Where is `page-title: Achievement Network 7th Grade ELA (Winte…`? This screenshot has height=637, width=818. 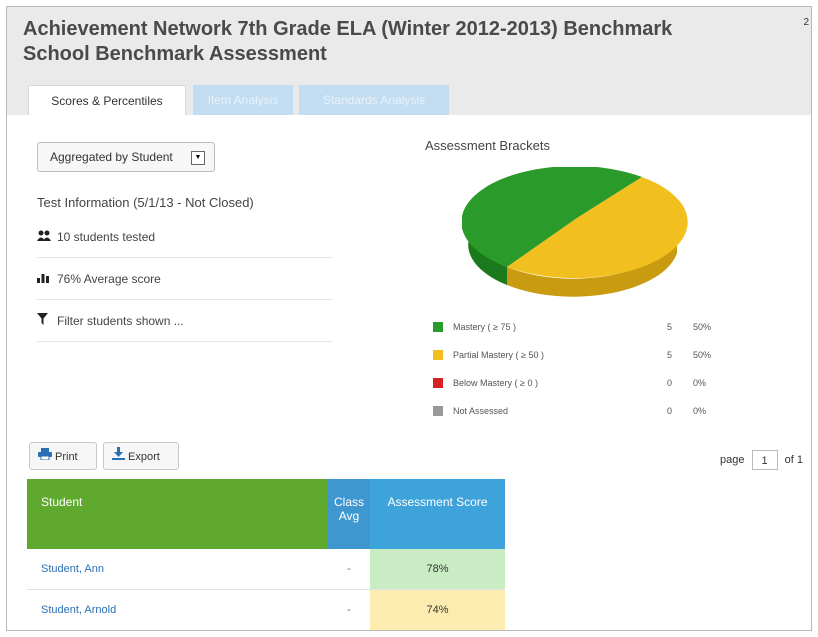 page-title: Achievement Network 7th Grade ELA (Winte… is located at coordinates (347, 42).